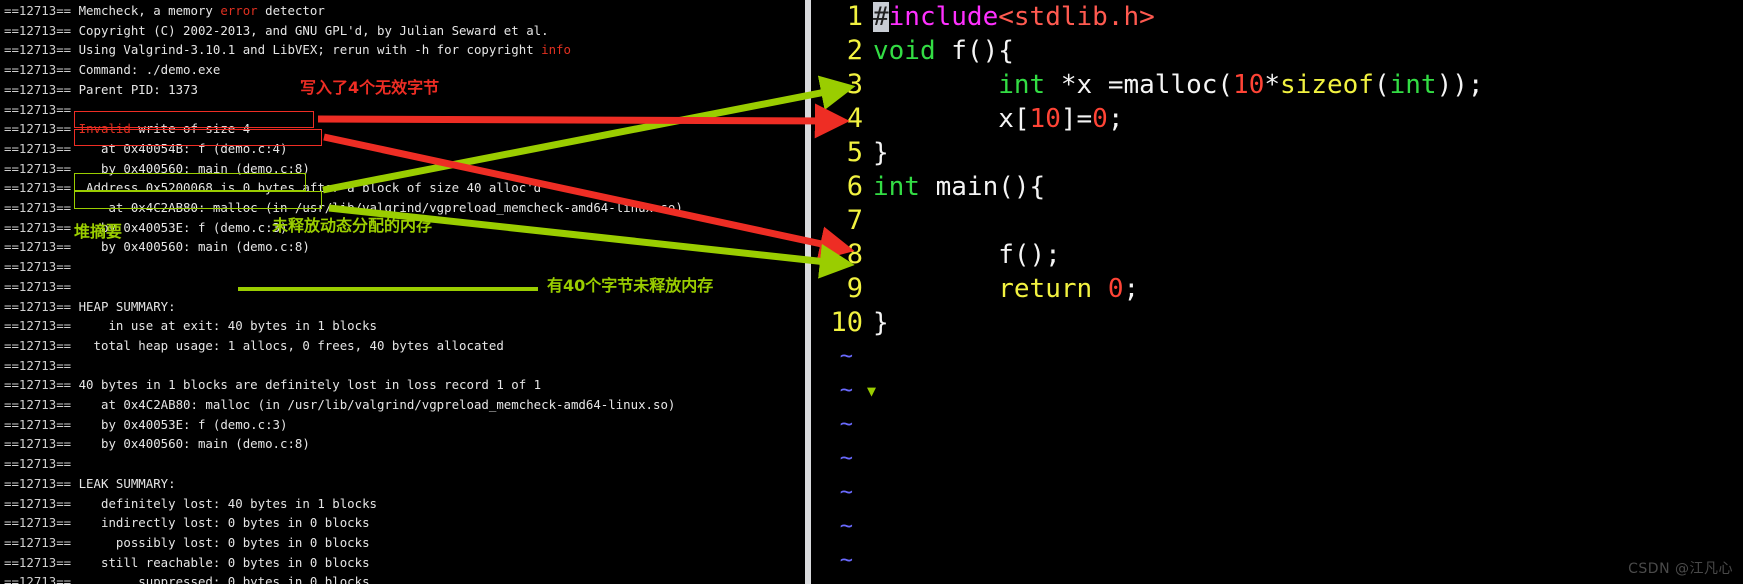  What do you see at coordinates (179, 227) in the screenshot?
I see `terminal-line-text: by 0x40053E: f (demo.c:3)` at bounding box center [179, 227].